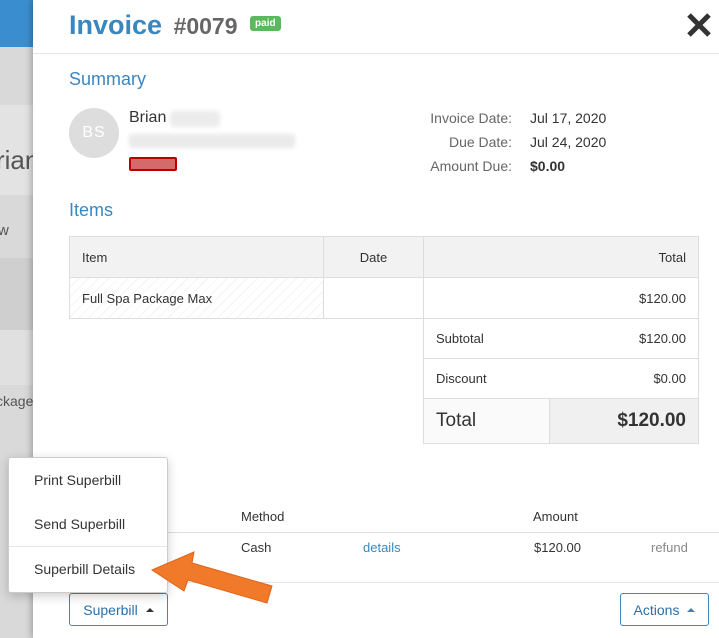  Describe the element at coordinates (486, 338) in the screenshot. I see `subtotal-label: Subtotal` at that location.